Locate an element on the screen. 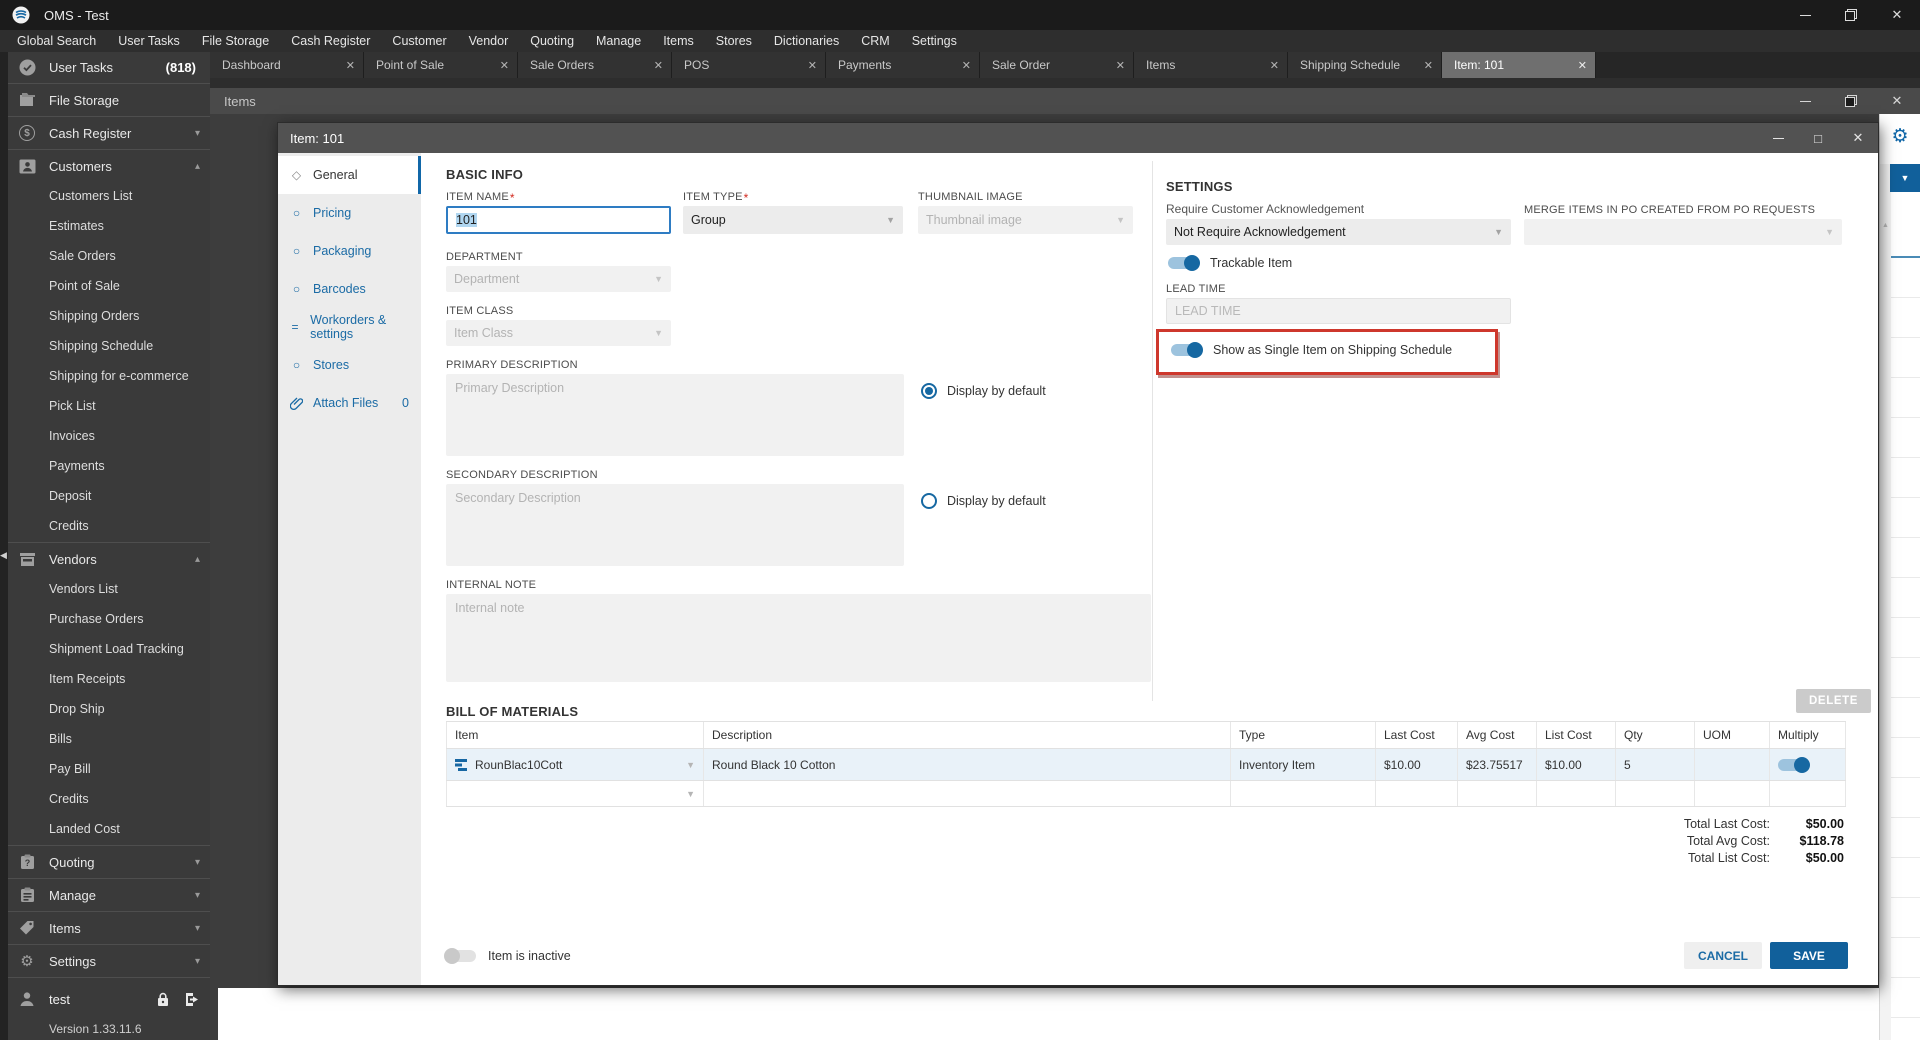  menu-settings: Settings is located at coordinates (934, 41).